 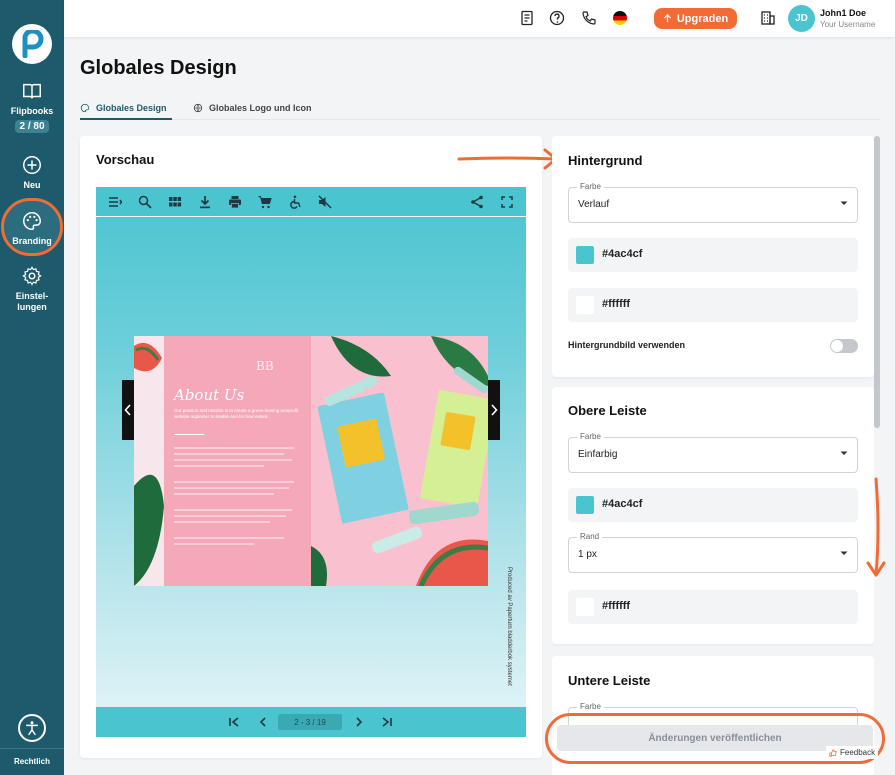 What do you see at coordinates (768, 18) in the screenshot?
I see `building-icon` at bounding box center [768, 18].